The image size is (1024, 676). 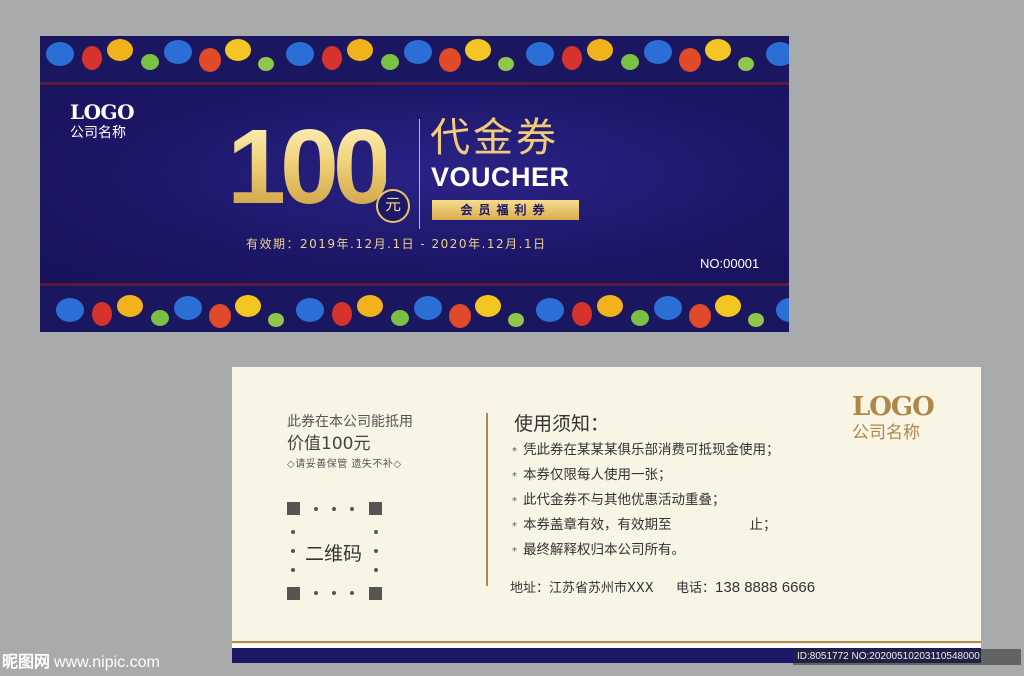 I want to click on rule-item: * 本券盖章有效，有效期至 止；, so click(x=646, y=526).